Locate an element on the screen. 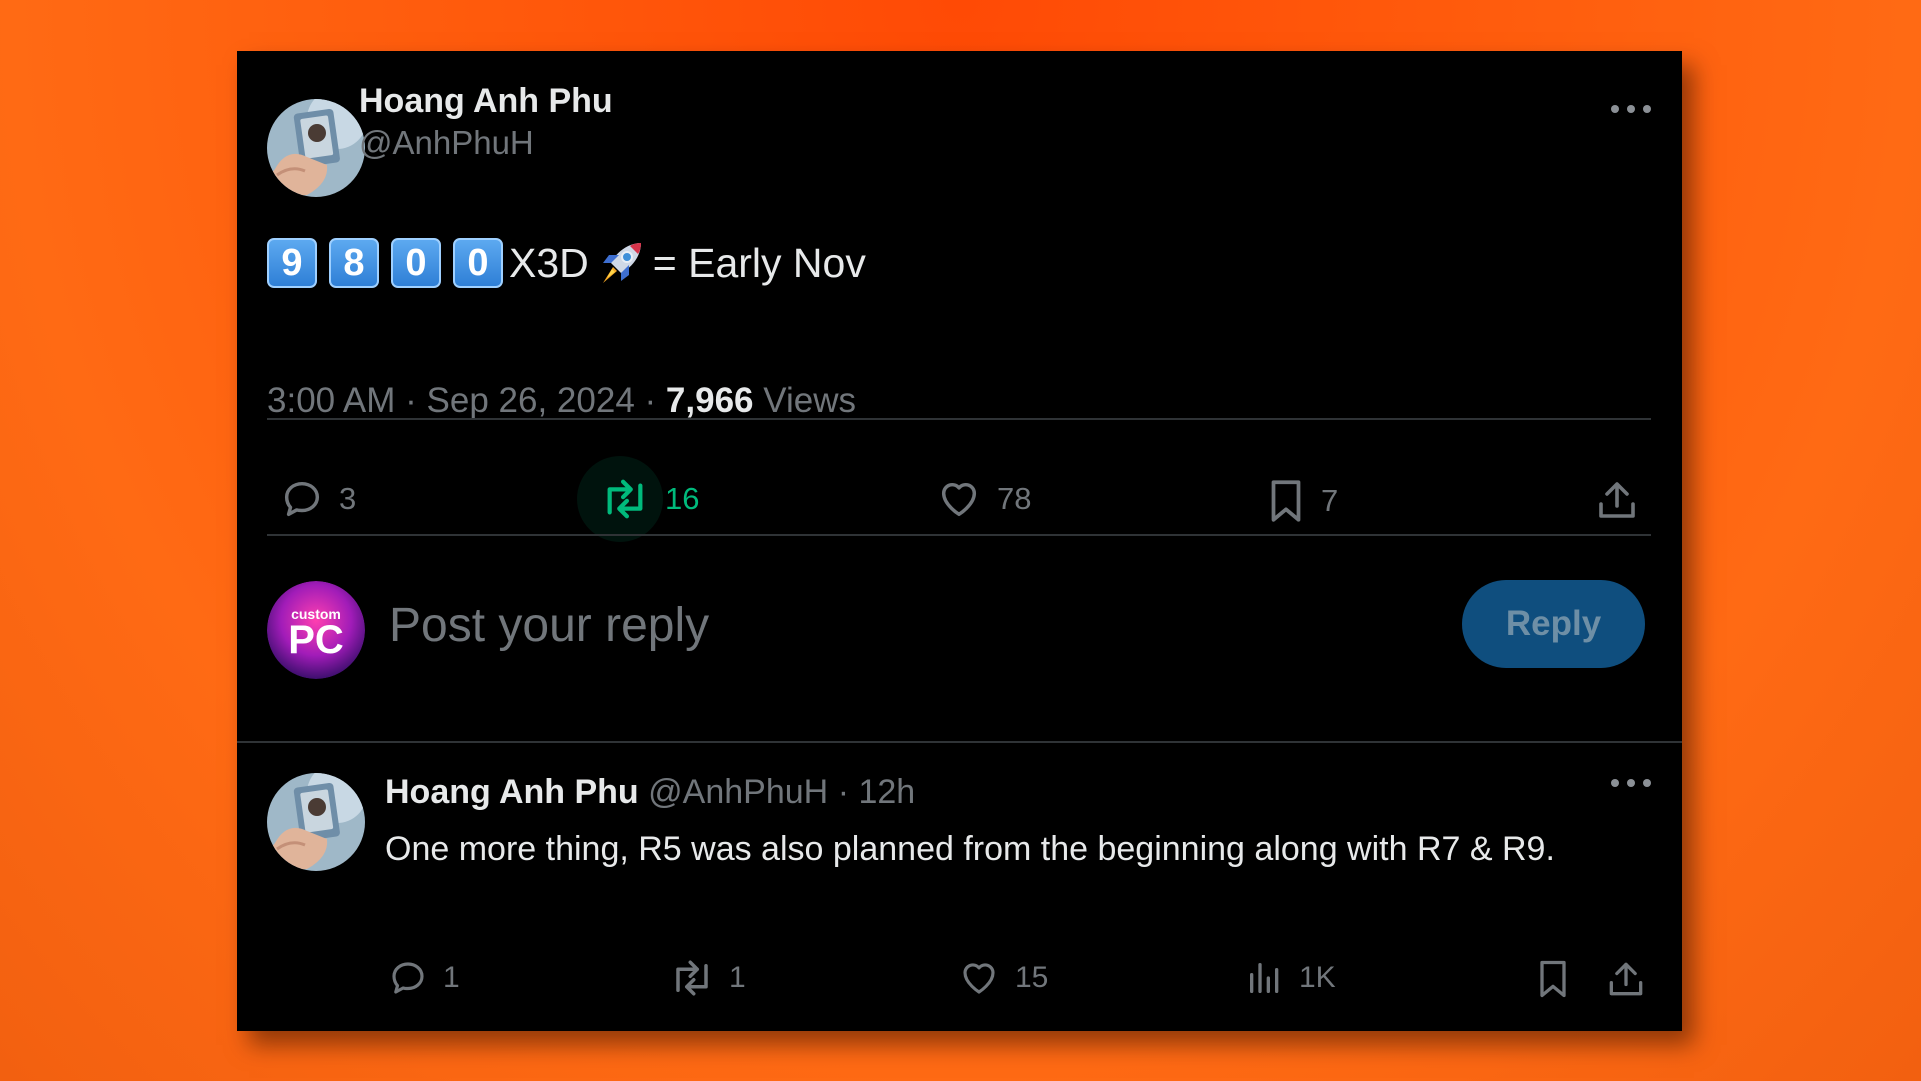 The image size is (1921, 1081). repost-count: 16 is located at coordinates (682, 498).